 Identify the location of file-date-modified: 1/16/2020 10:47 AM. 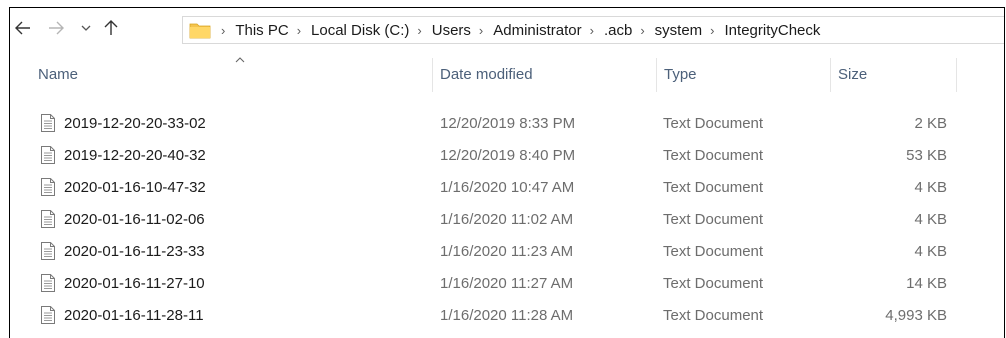
(507, 187).